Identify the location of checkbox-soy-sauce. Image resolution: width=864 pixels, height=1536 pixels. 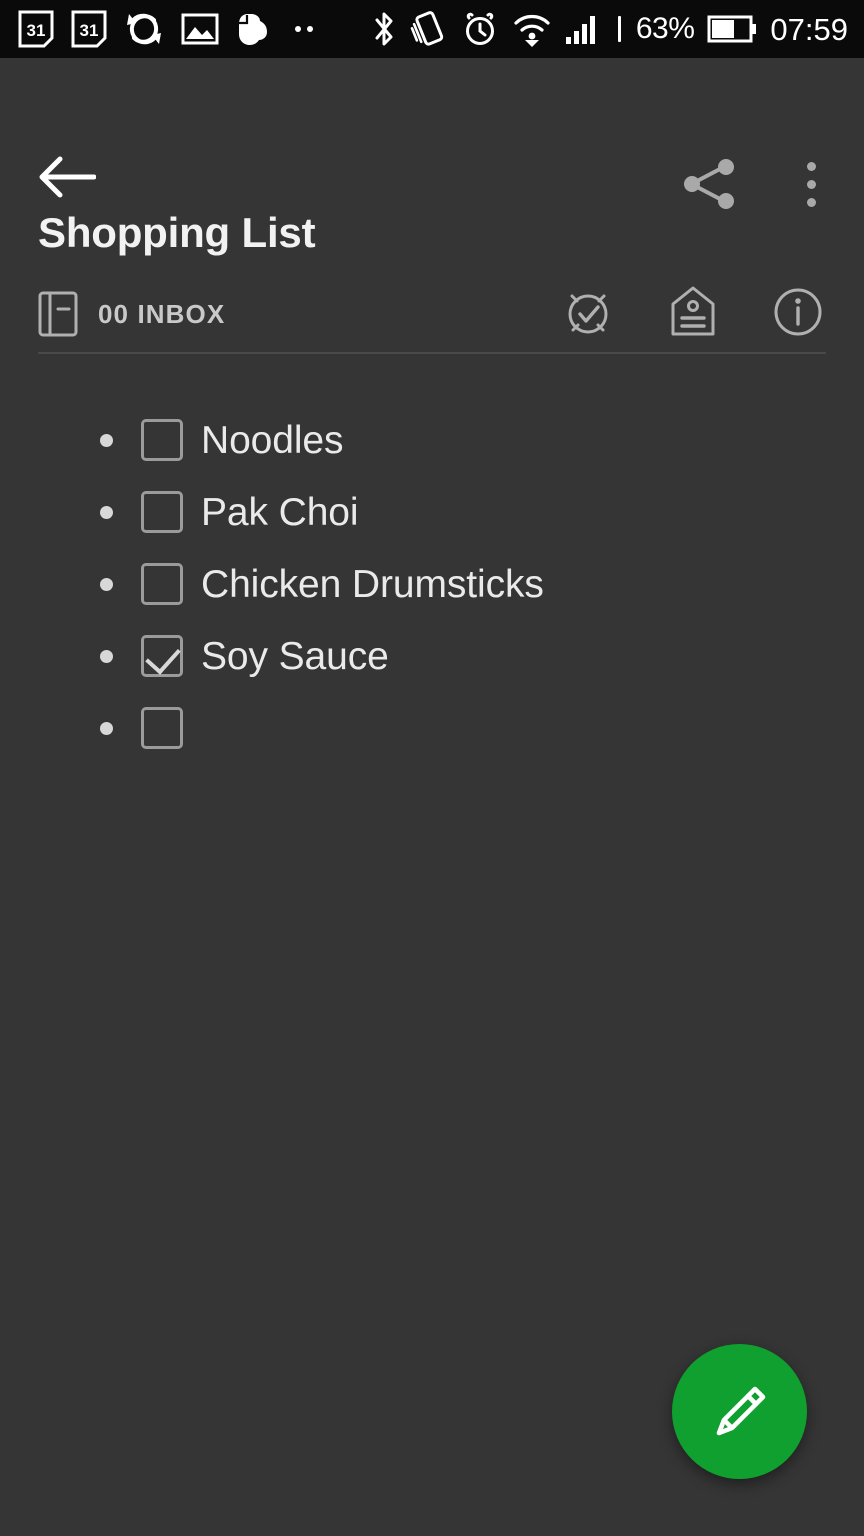
(162, 656).